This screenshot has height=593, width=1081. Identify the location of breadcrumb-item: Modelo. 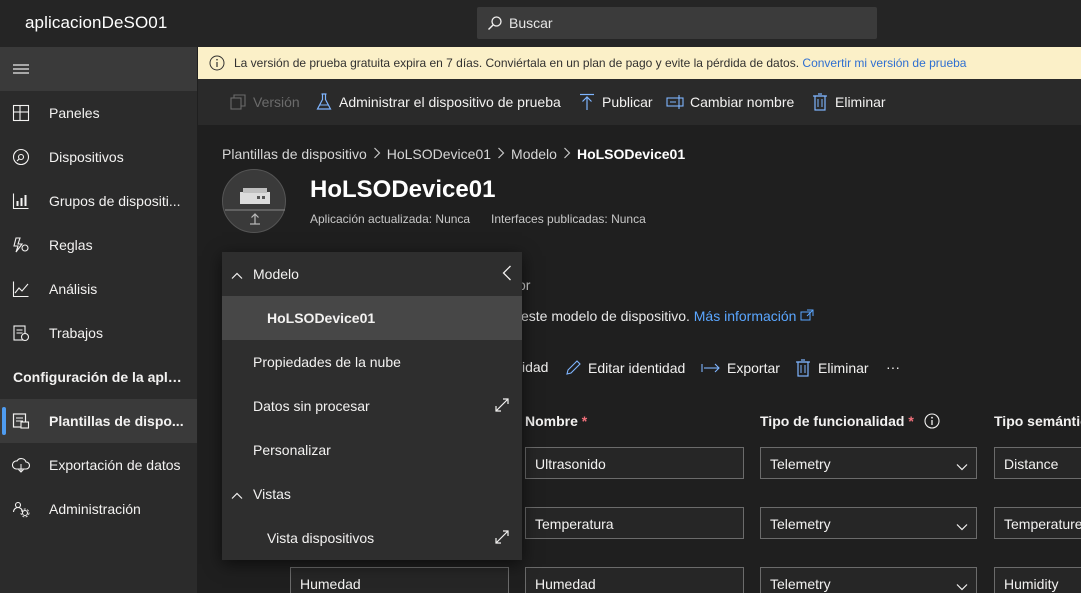
(534, 154).